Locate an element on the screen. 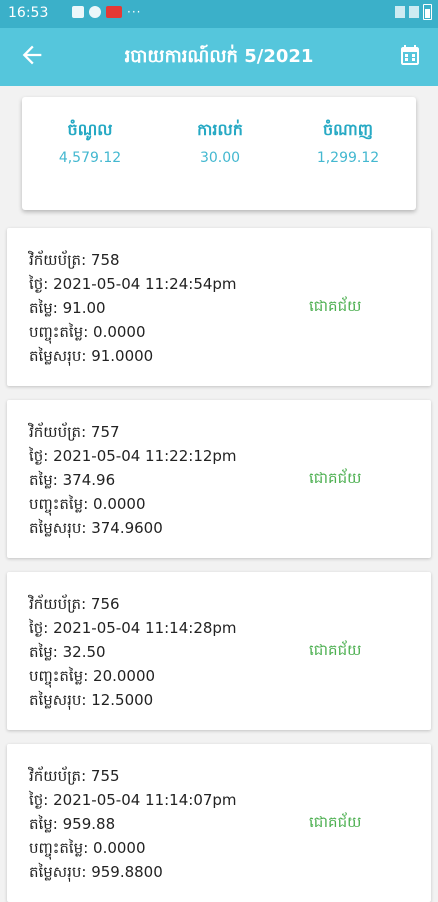 The image size is (438, 902). page-title: របាយការណ៍លក់ 5/2021 is located at coordinates (219, 56).